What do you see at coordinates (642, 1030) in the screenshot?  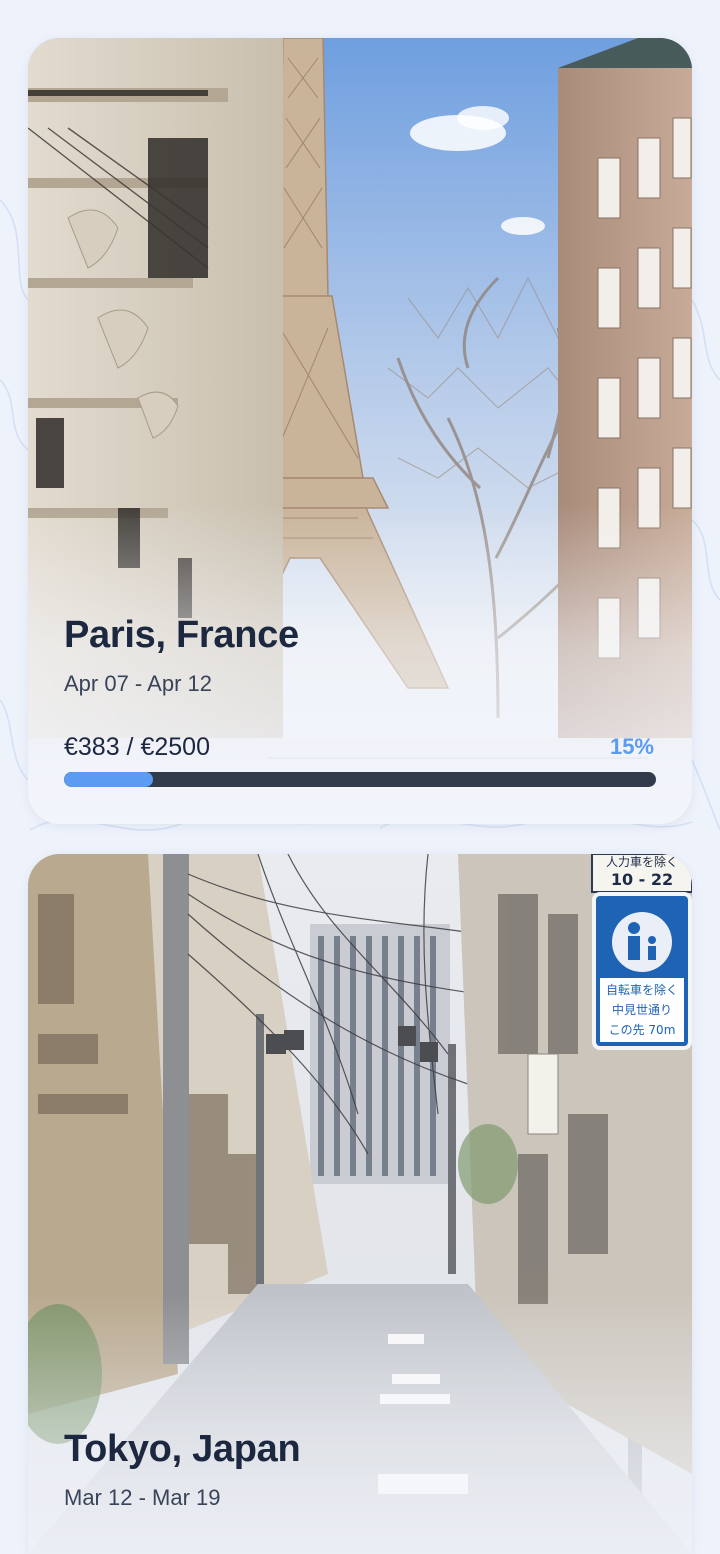 I see `pedestrian-sign-line3: この先 70m` at bounding box center [642, 1030].